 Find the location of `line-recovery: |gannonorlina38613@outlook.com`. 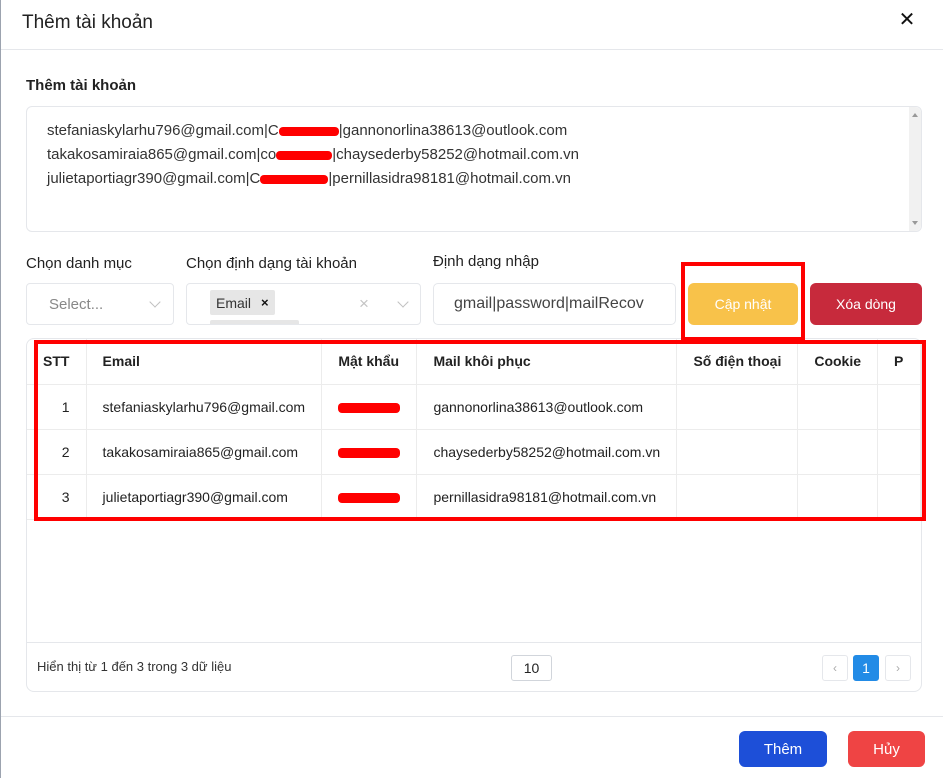

line-recovery: |gannonorlina38613@outlook.com is located at coordinates (453, 130).